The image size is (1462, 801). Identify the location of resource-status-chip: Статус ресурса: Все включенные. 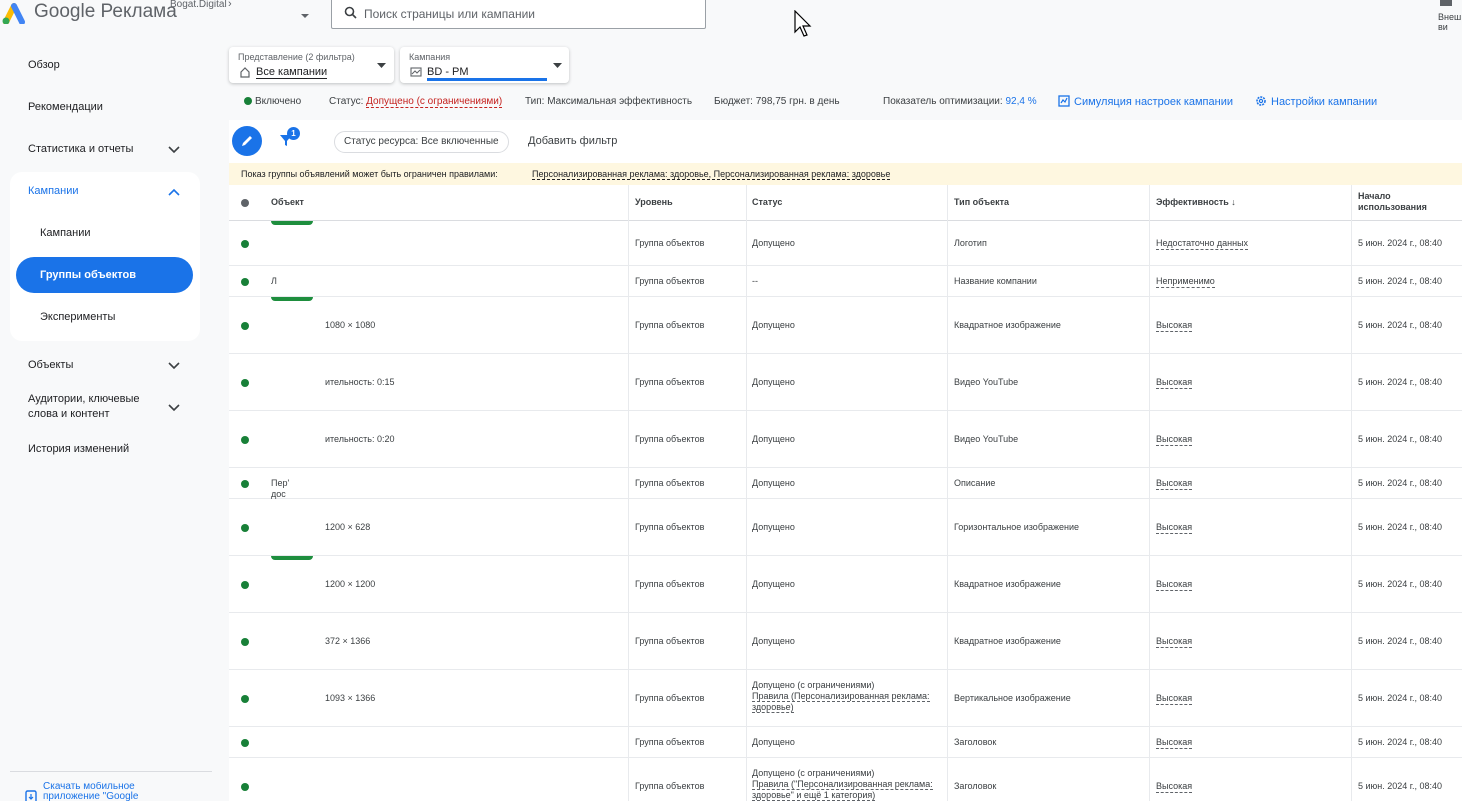
(421, 142).